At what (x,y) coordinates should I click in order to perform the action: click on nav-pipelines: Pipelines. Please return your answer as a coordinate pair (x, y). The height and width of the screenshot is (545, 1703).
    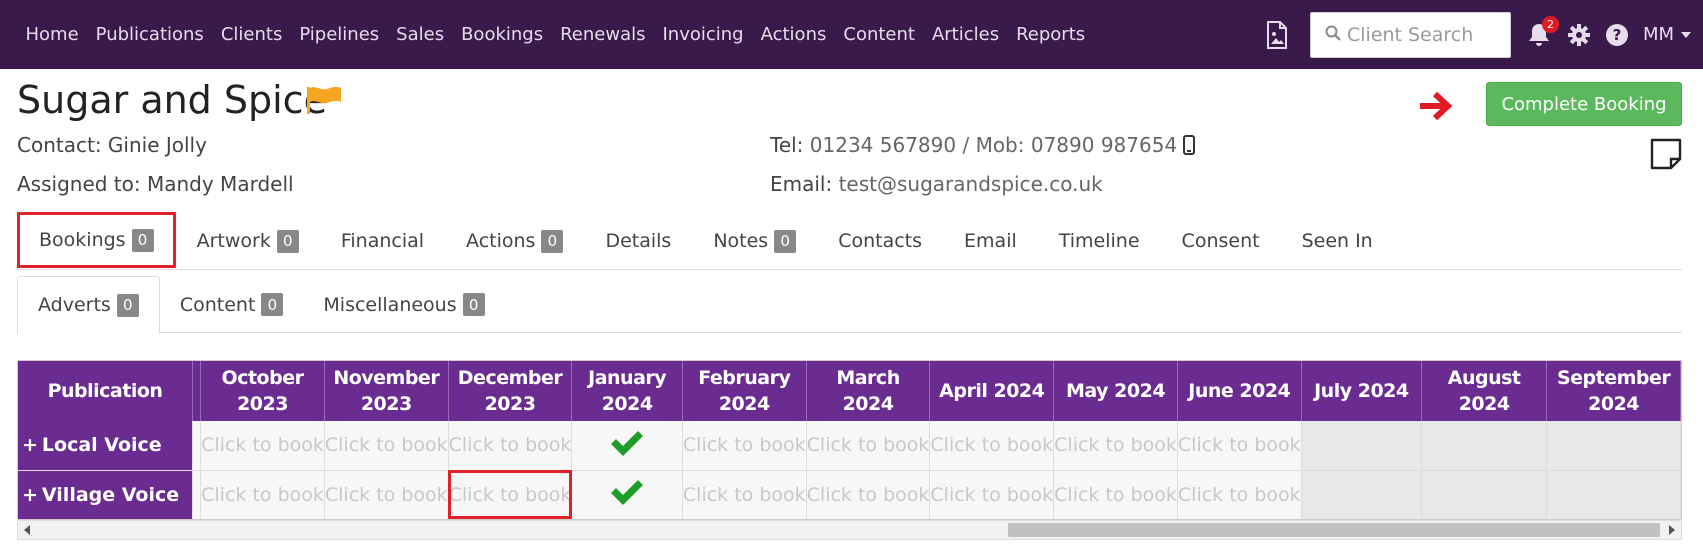
    Looking at the image, I should click on (339, 34).